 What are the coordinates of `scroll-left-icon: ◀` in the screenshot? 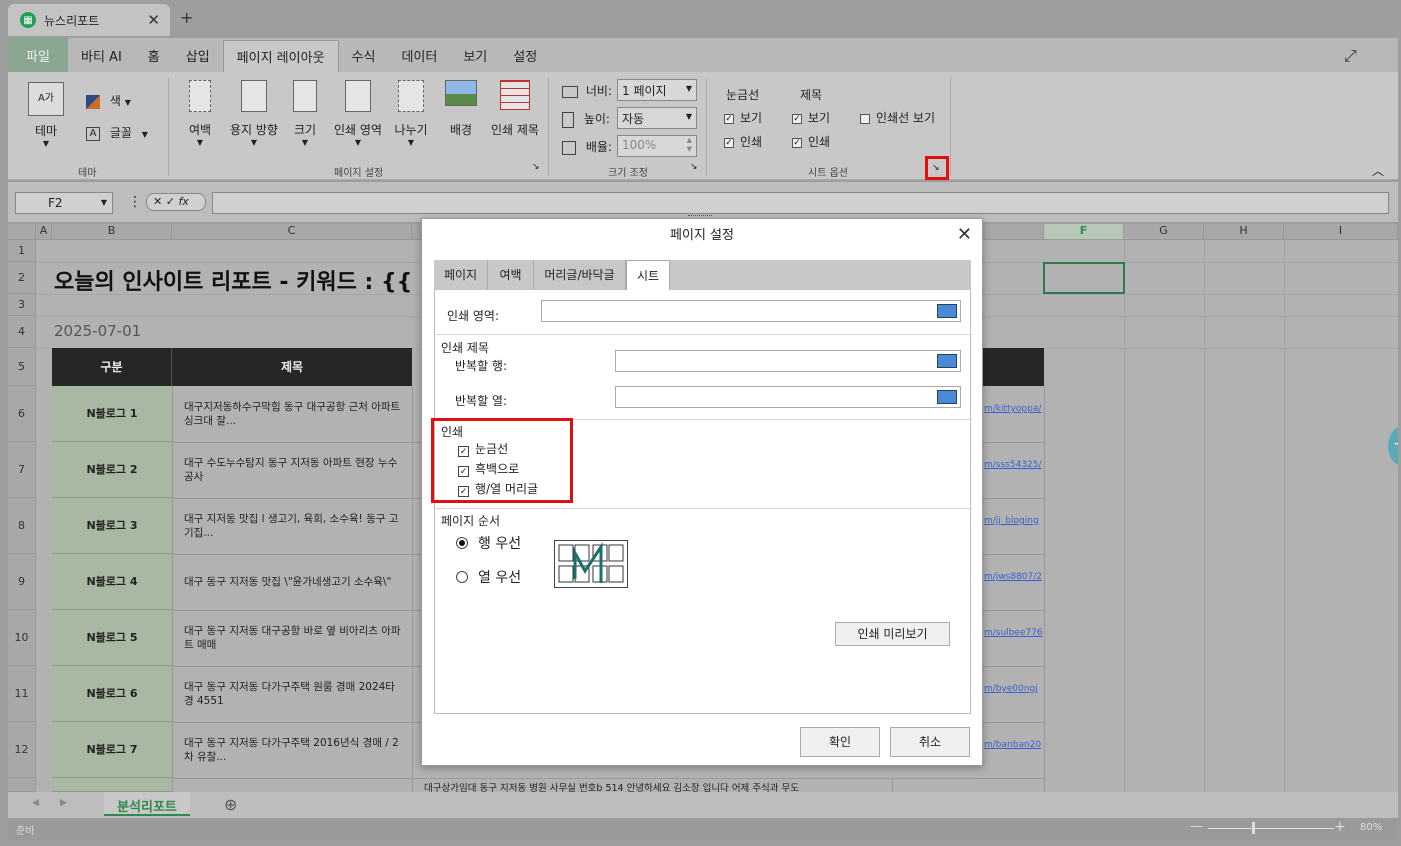 It's located at (35, 803).